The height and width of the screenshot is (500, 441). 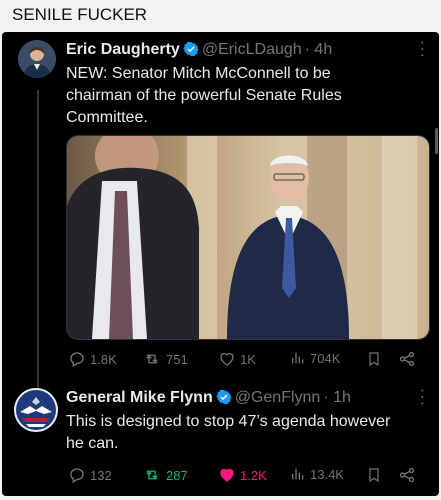 I want to click on reply-button: 1.8K, so click(x=92, y=359).